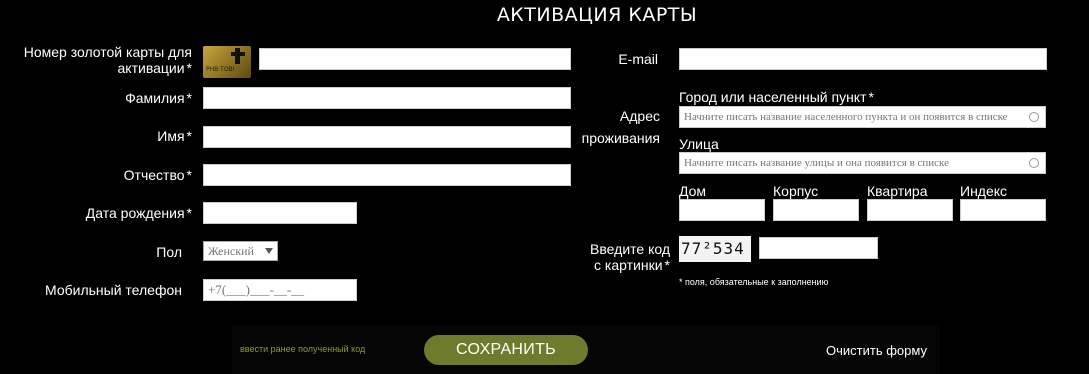  Describe the element at coordinates (138, 213) in the screenshot. I see `birthdate-label: Дата рождения *` at that location.